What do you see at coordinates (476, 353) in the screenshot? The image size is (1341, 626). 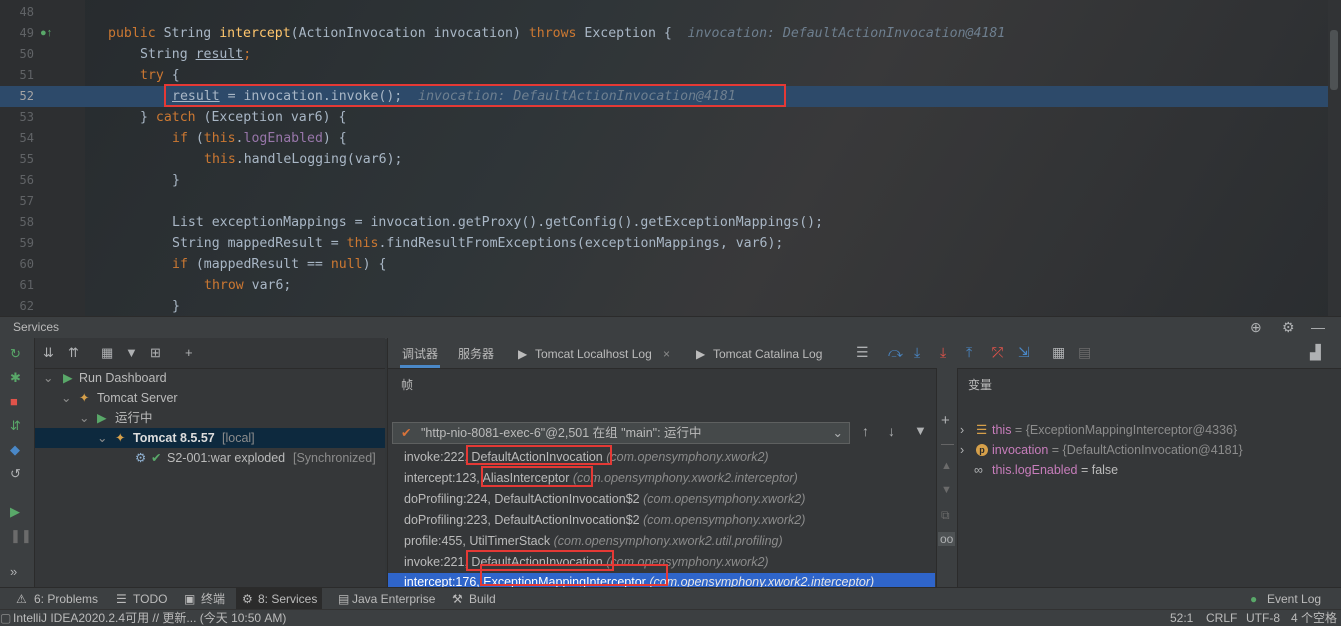 I see `tab-server: 服务器` at bounding box center [476, 353].